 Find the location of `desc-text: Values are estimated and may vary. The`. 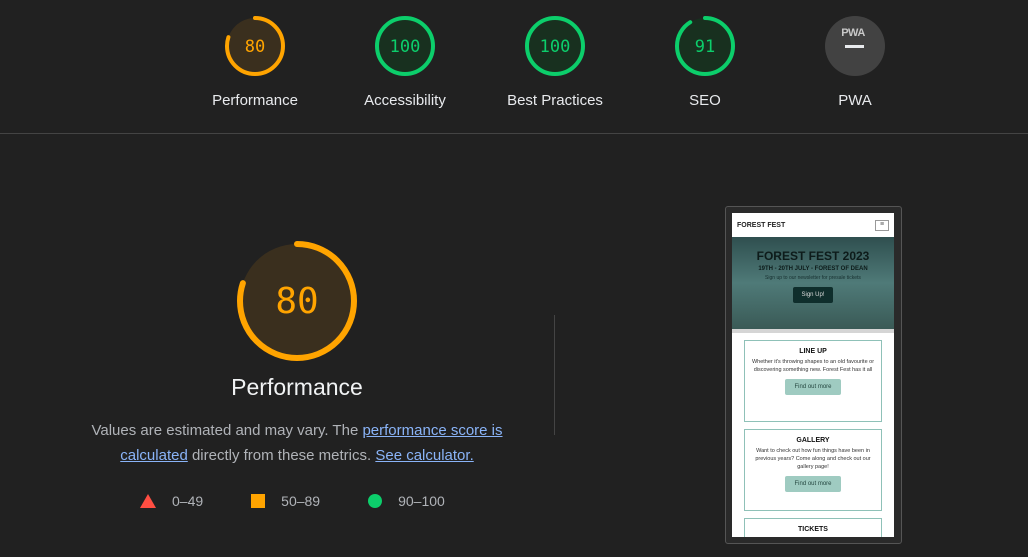

desc-text: Values are estimated and may vary. The is located at coordinates (227, 430).